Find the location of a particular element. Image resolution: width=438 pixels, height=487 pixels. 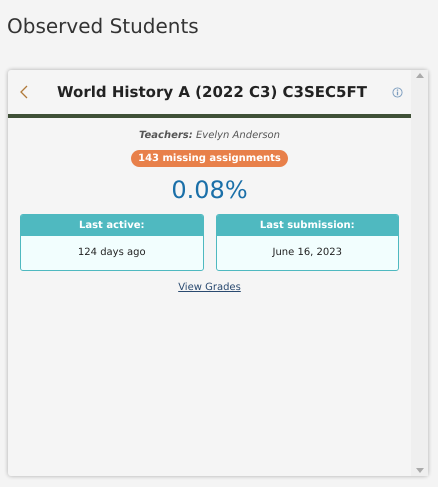

chevron-left-icon is located at coordinates (24, 92).